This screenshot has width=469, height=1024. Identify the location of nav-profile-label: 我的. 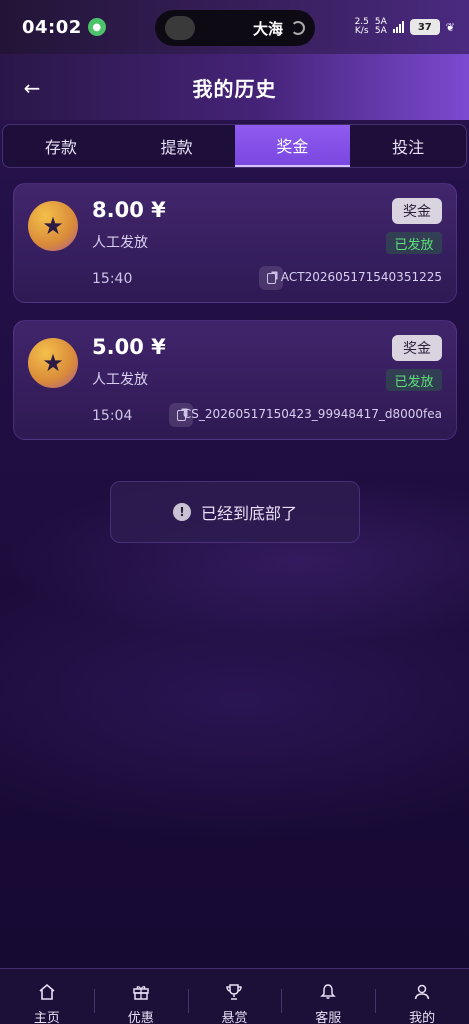
(422, 1017).